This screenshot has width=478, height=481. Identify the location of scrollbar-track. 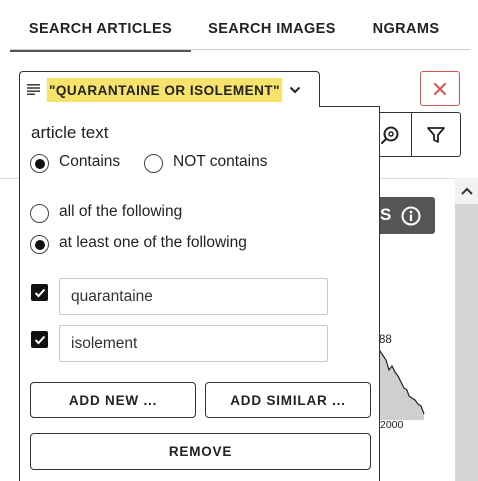
(466, 329).